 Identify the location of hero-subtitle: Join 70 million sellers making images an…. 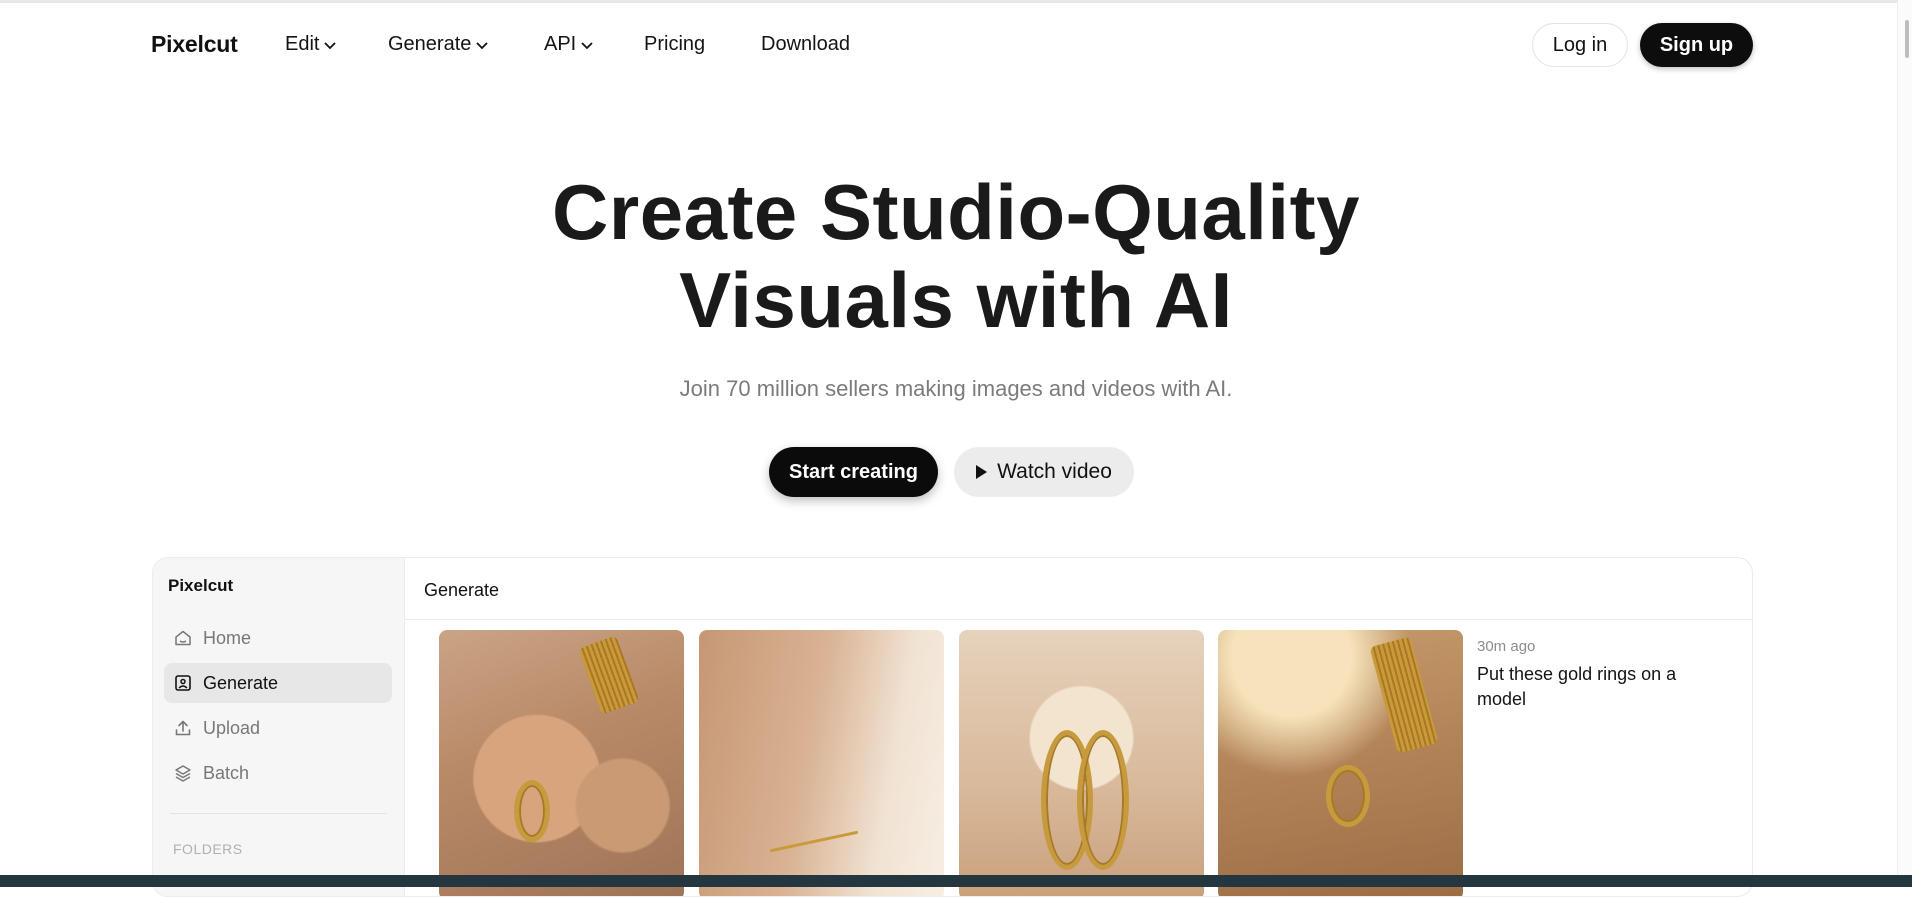
(956, 388).